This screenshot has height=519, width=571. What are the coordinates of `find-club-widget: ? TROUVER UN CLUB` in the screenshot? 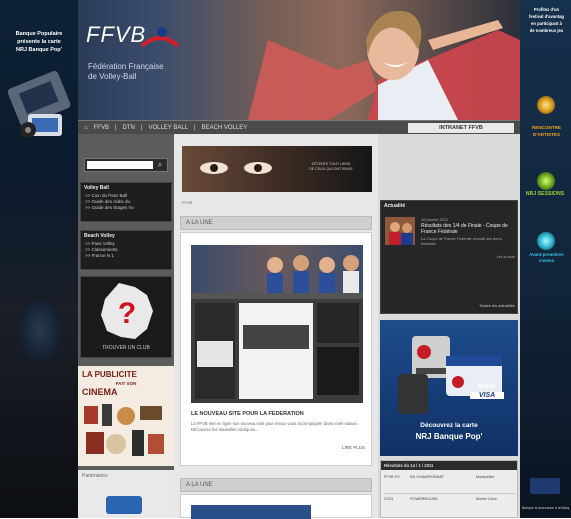 It's located at (126, 317).